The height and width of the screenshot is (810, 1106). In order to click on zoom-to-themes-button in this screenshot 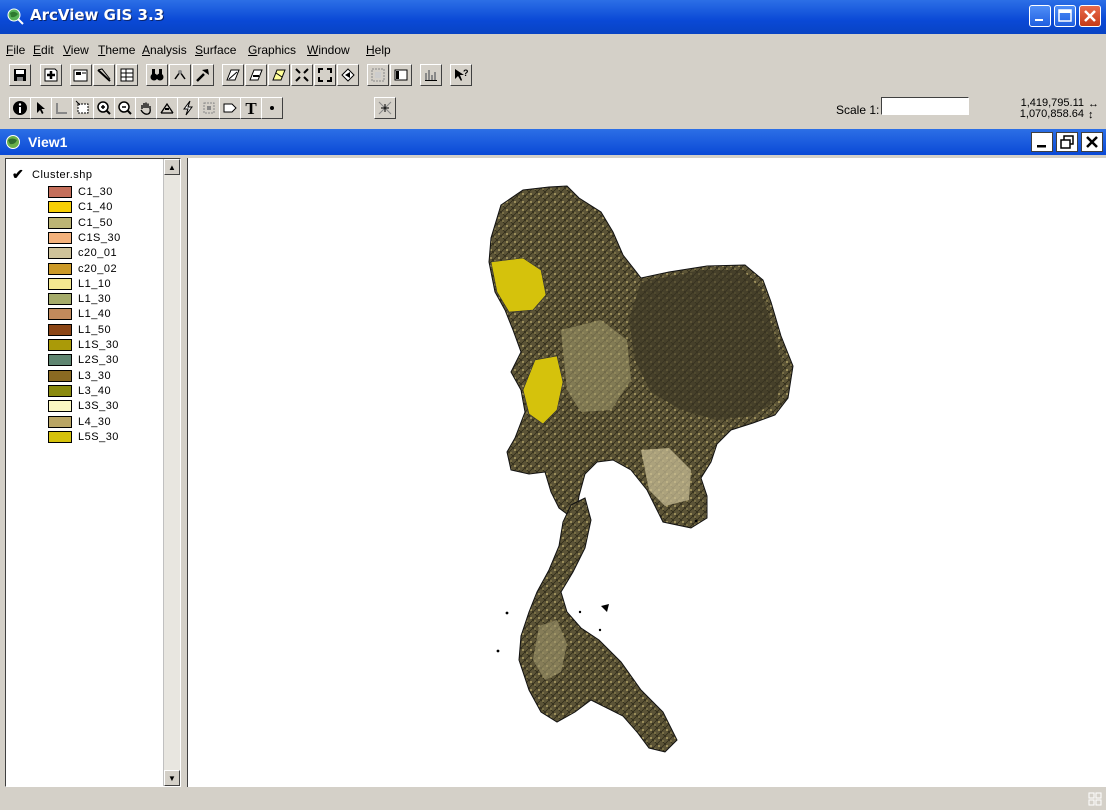, I will do `click(256, 75)`.